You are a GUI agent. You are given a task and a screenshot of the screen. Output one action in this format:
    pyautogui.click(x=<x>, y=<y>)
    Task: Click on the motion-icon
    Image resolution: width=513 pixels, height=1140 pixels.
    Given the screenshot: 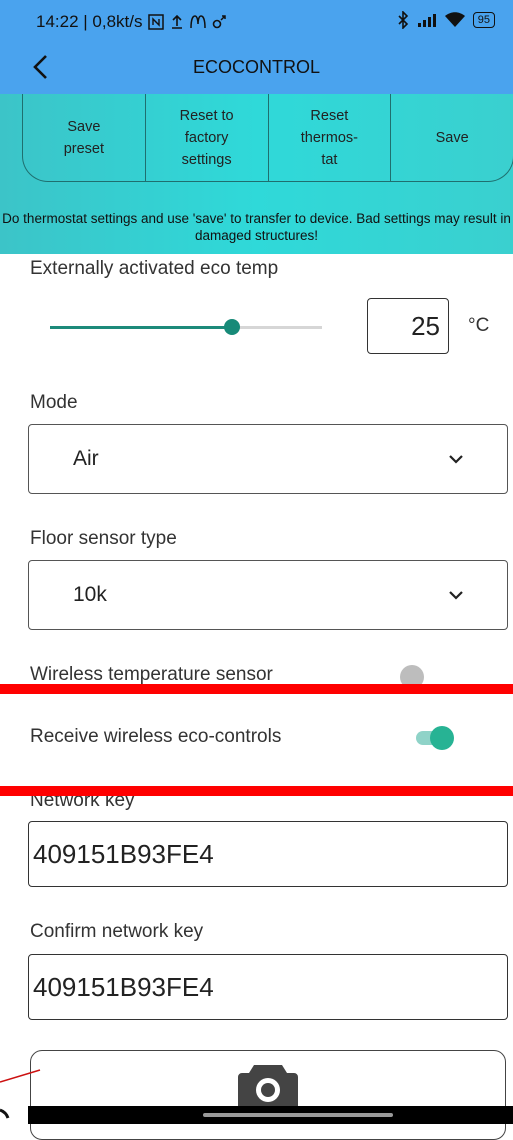 What is the action you would take?
    pyautogui.click(x=220, y=22)
    